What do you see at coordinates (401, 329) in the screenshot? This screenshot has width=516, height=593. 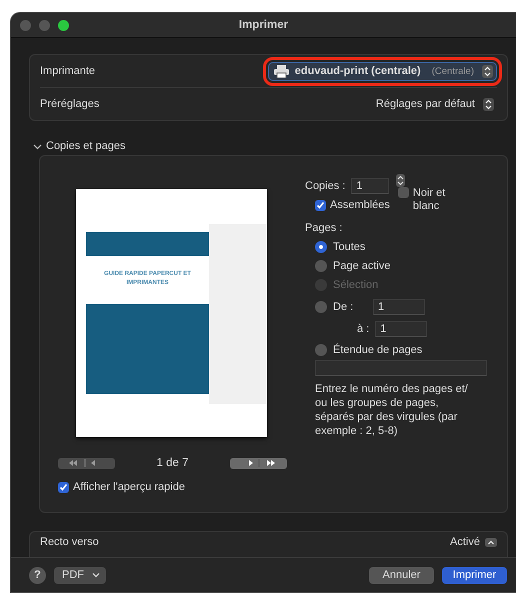 I see `to-field: 1` at bounding box center [401, 329].